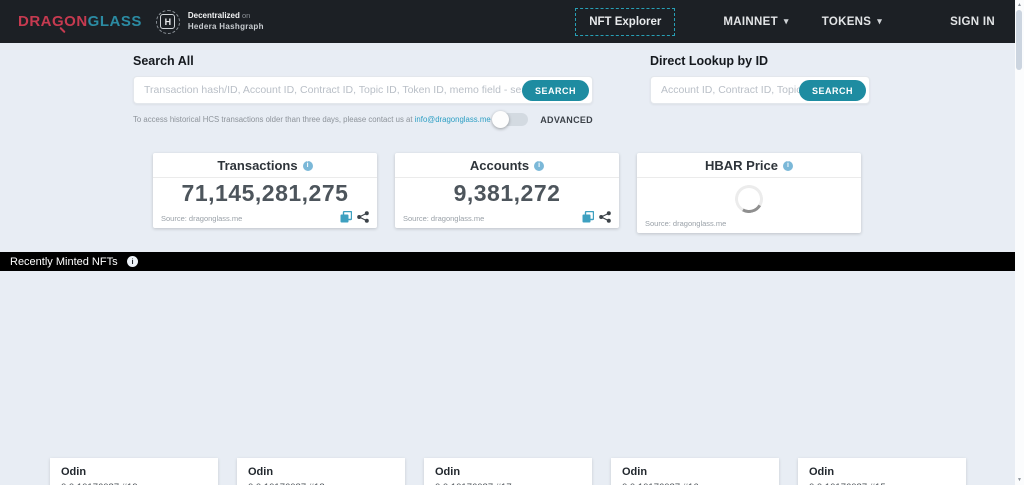 The width and height of the screenshot is (1024, 485). What do you see at coordinates (555, 90) in the screenshot?
I see `search-all-button: SEARCH` at bounding box center [555, 90].